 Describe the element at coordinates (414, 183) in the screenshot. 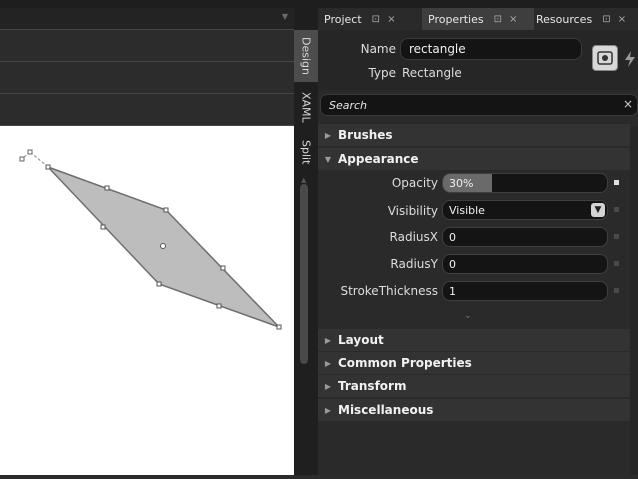

I see `opacity-label: Opacity` at that location.